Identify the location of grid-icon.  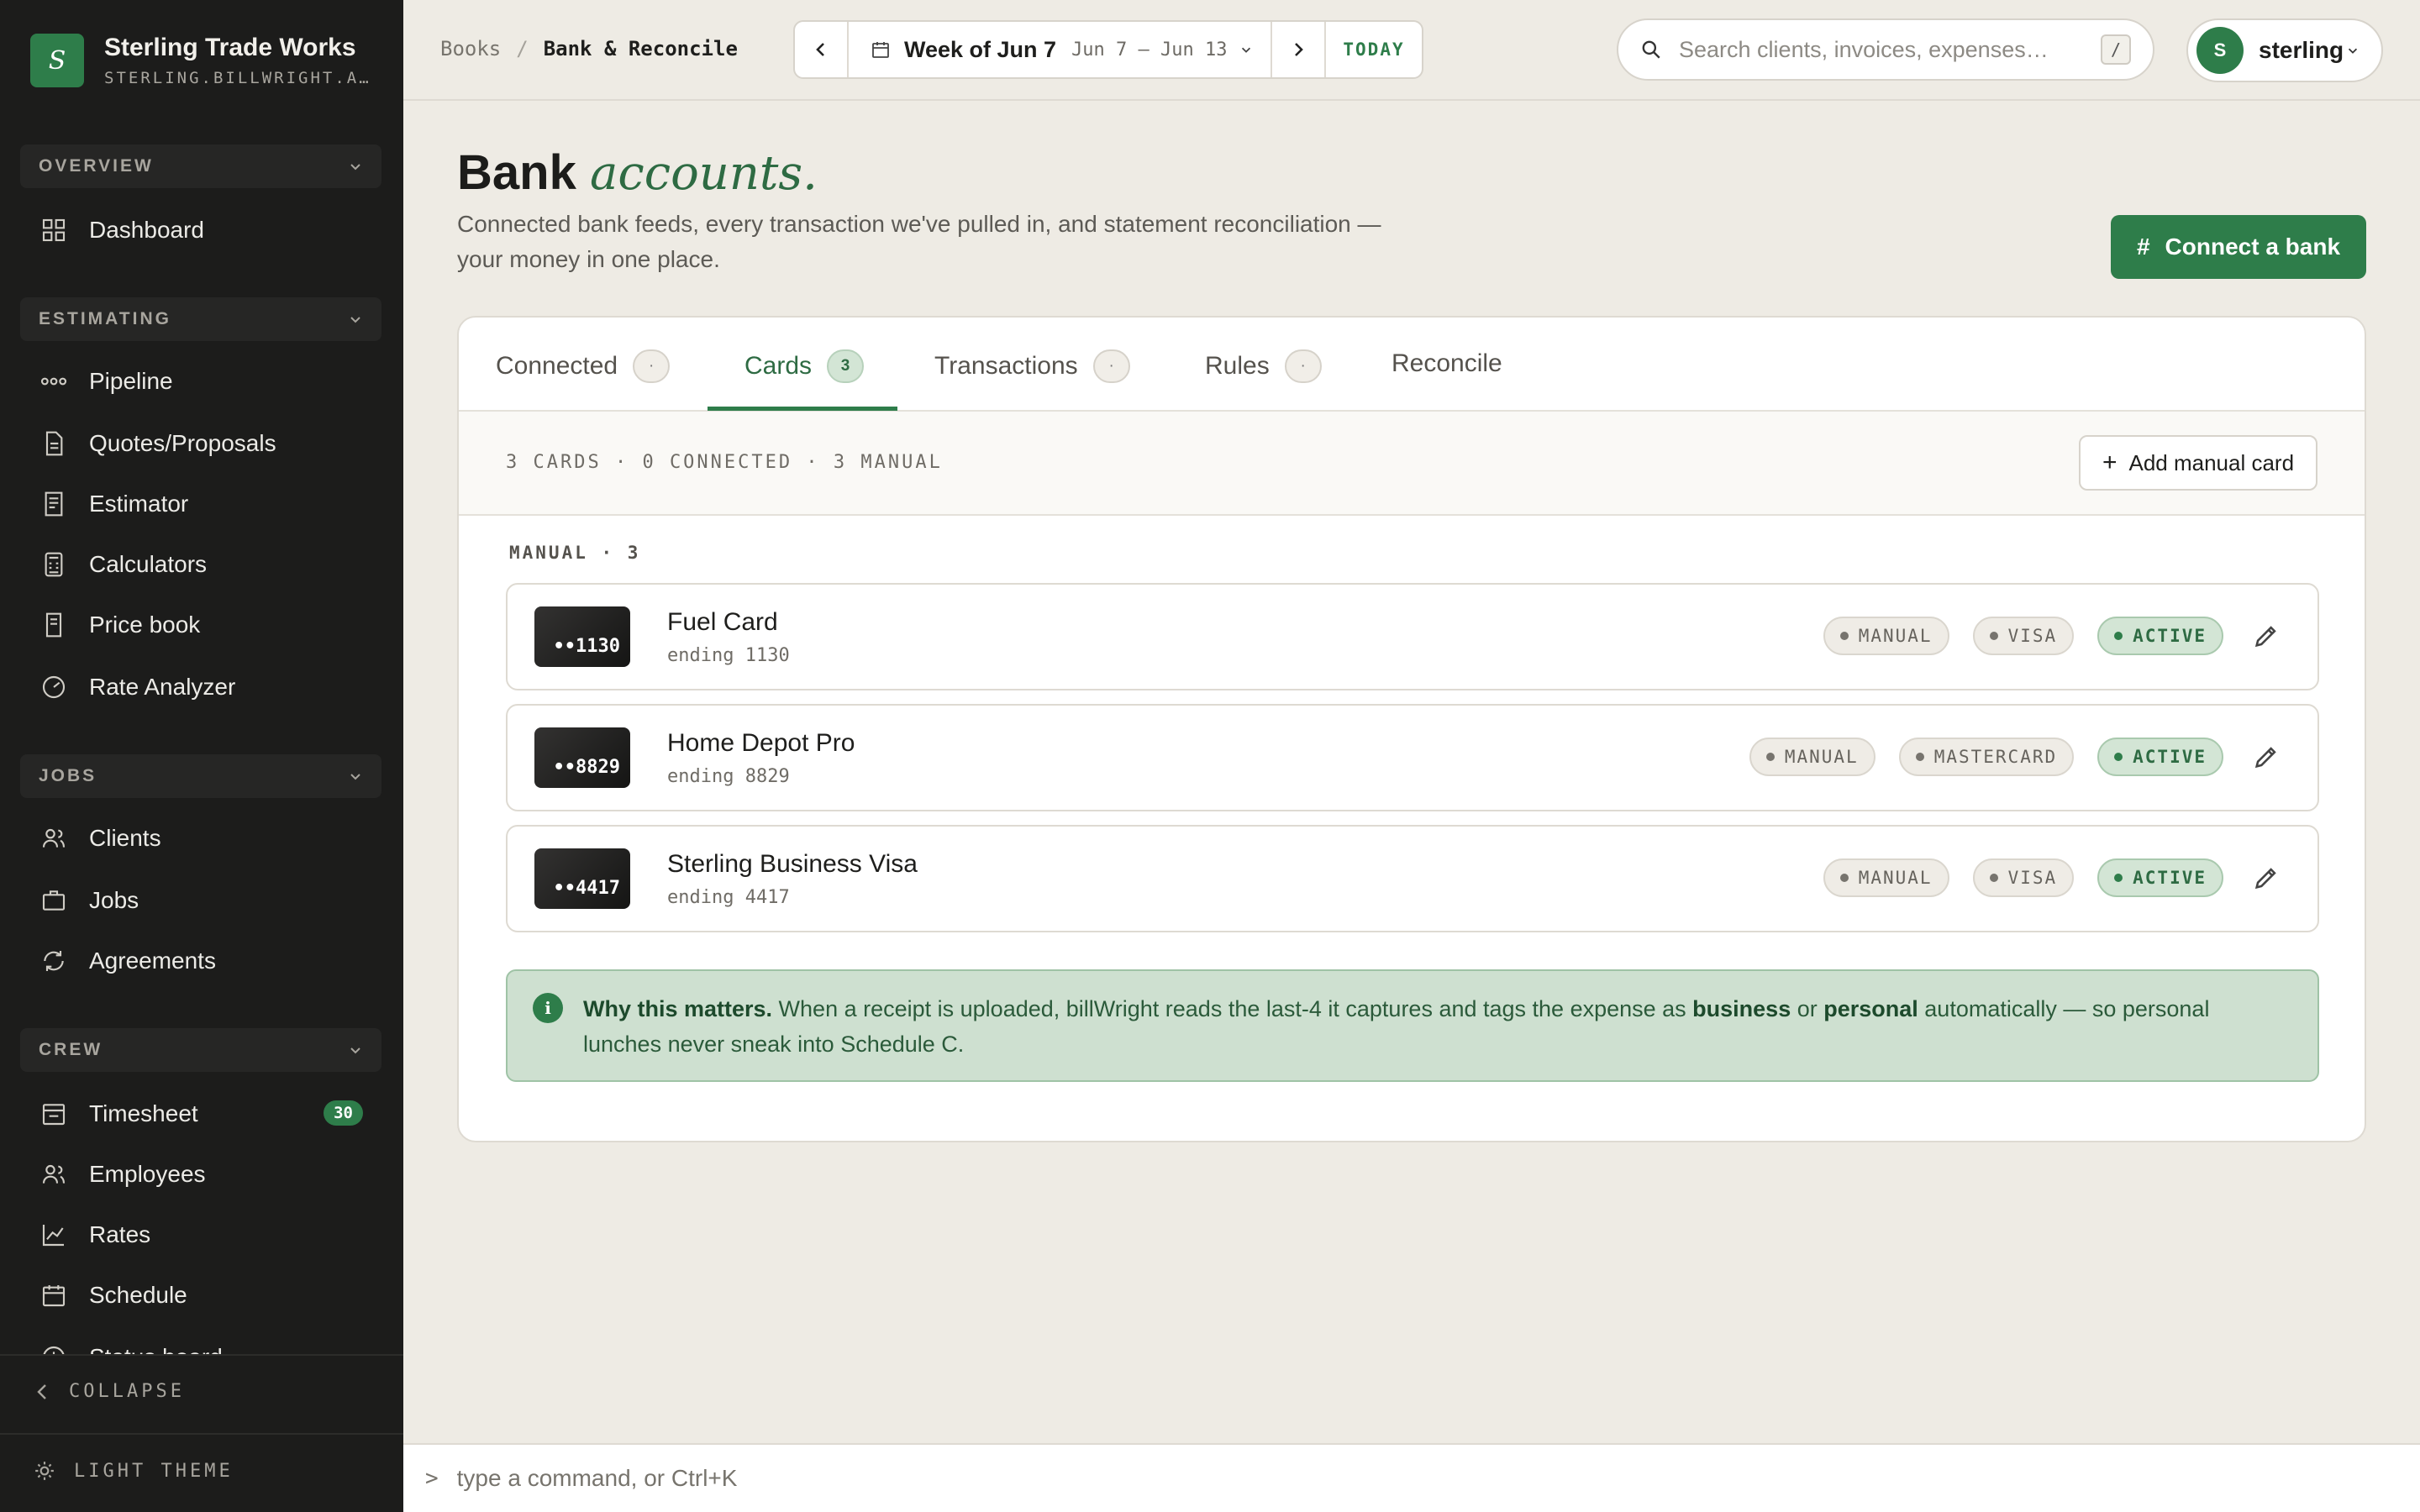
(54, 230).